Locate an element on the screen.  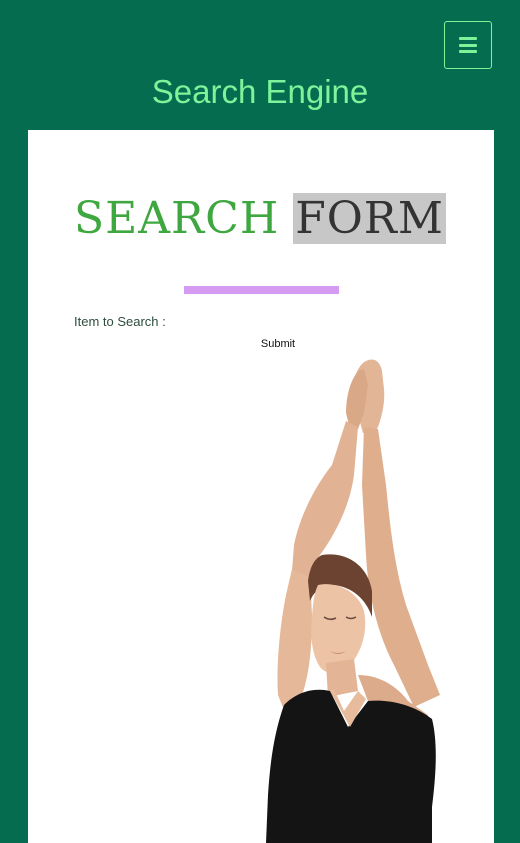
site-title: Search Engine is located at coordinates (260, 91).